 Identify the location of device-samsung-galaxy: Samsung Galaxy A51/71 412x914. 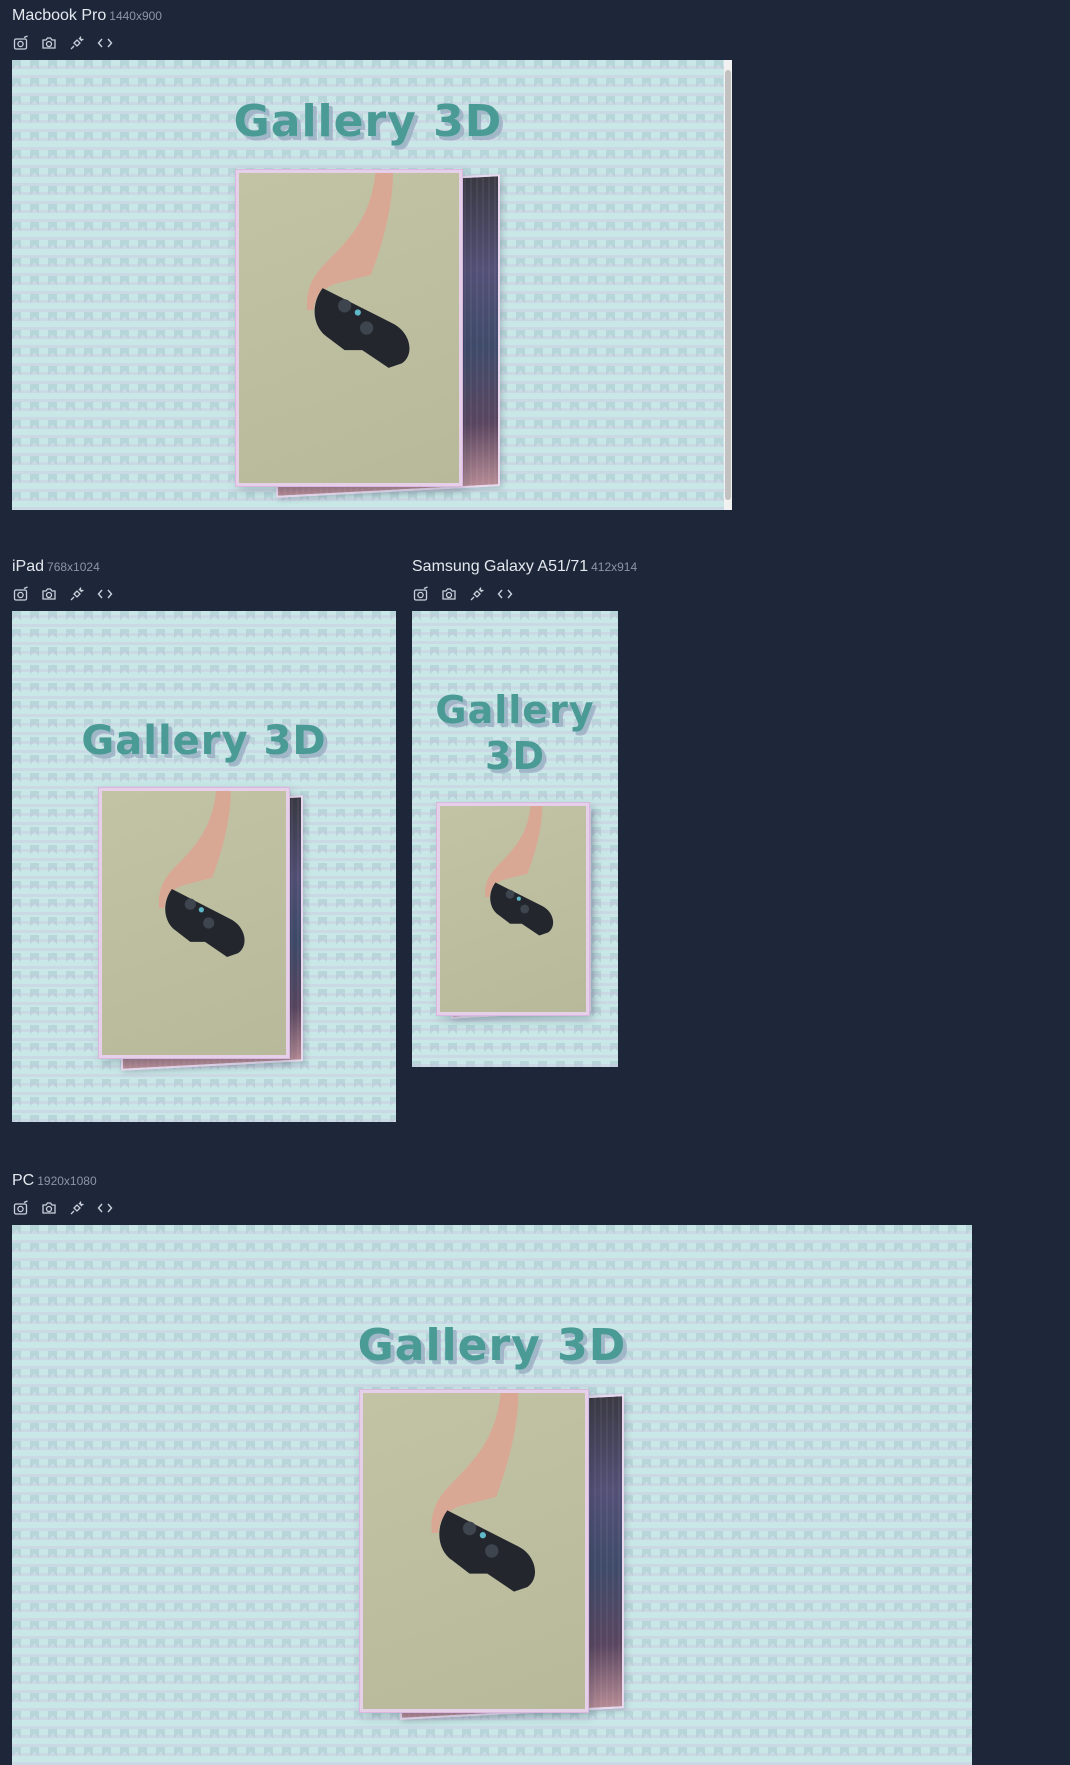
(524, 581).